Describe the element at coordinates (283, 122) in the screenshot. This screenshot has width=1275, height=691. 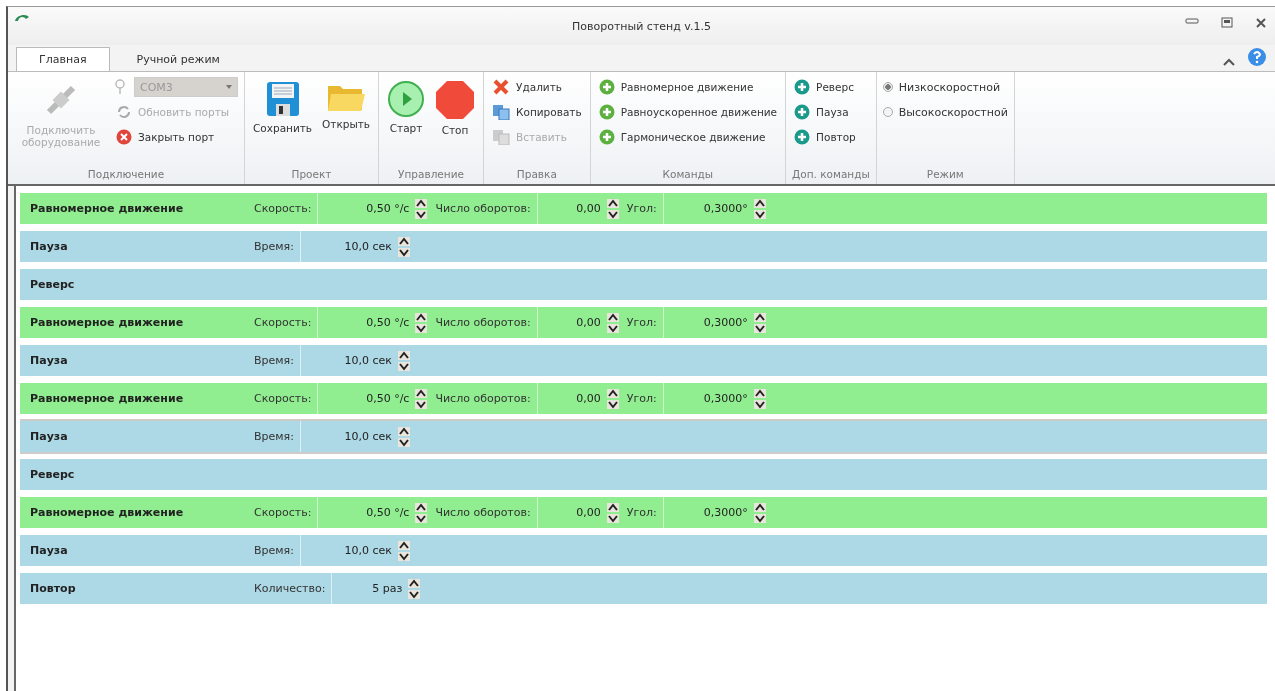
I see `ribbon-button: Сохранить` at that location.